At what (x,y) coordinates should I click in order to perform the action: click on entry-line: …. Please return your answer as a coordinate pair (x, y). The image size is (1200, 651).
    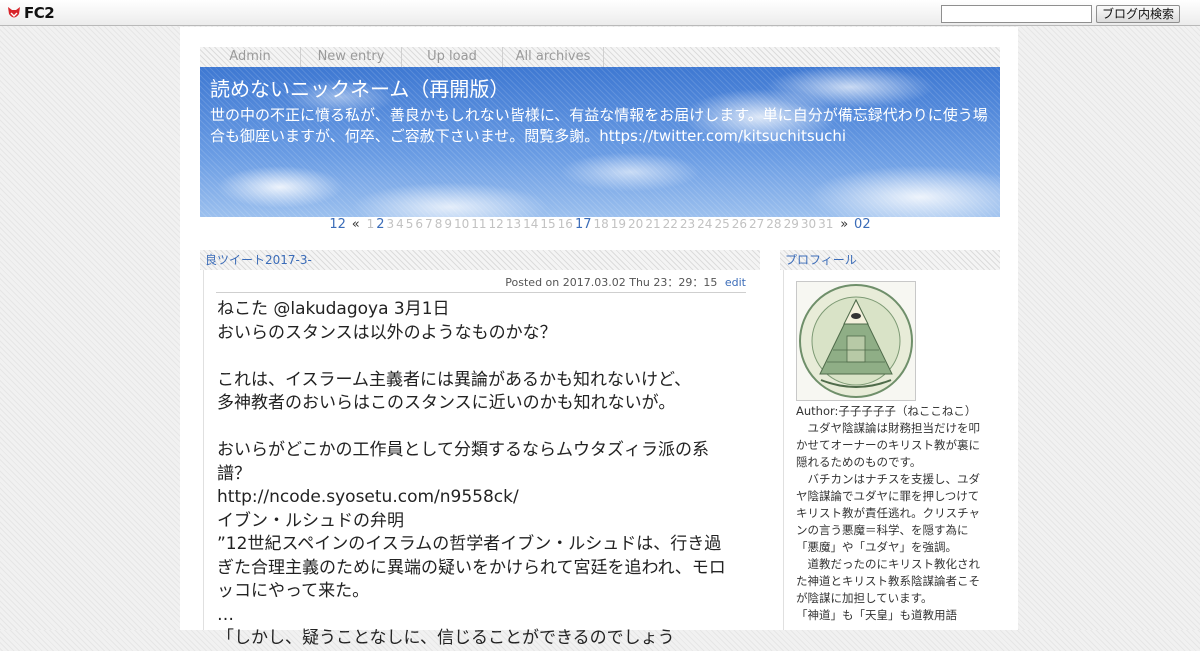
    Looking at the image, I should click on (225, 614).